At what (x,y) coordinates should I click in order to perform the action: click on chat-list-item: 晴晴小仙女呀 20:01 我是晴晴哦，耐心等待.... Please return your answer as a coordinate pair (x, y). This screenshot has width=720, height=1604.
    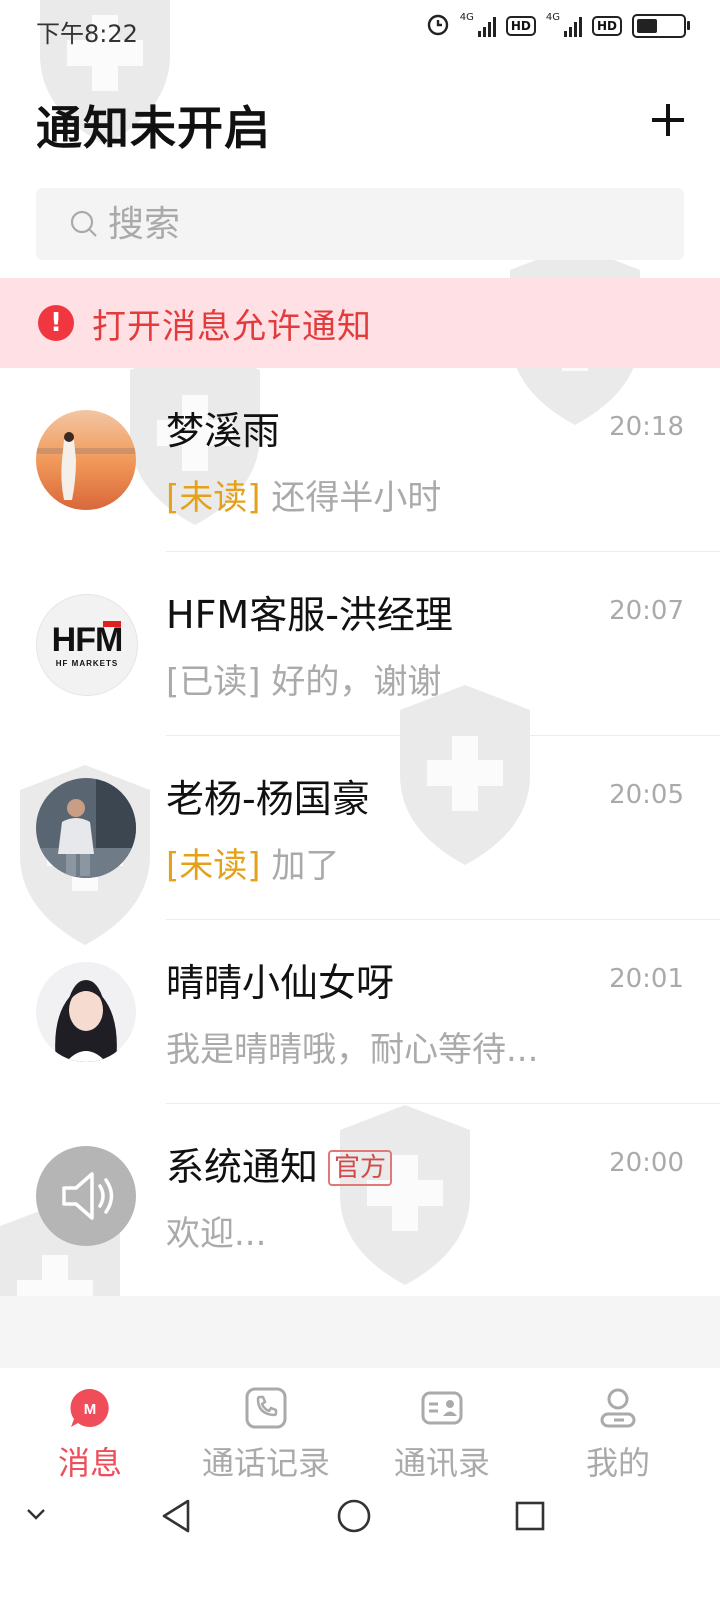
    Looking at the image, I should click on (360, 1012).